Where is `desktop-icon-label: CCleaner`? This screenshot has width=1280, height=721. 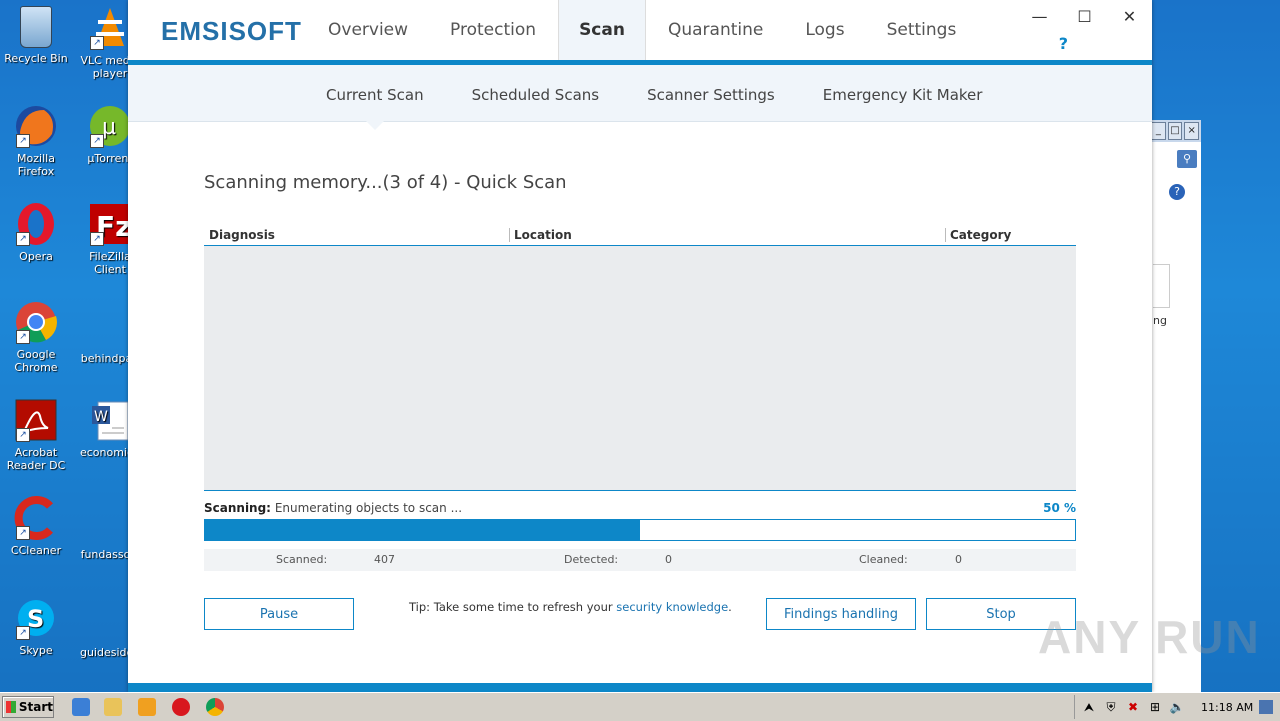
desktop-icon-label: CCleaner is located at coordinates (36, 550).